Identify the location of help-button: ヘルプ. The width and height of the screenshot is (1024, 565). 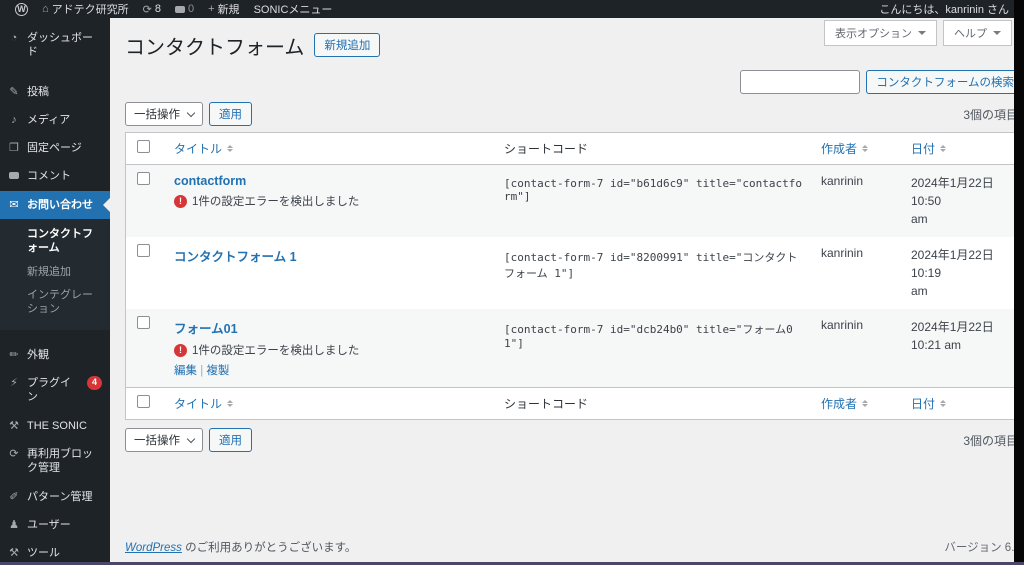
(977, 33).